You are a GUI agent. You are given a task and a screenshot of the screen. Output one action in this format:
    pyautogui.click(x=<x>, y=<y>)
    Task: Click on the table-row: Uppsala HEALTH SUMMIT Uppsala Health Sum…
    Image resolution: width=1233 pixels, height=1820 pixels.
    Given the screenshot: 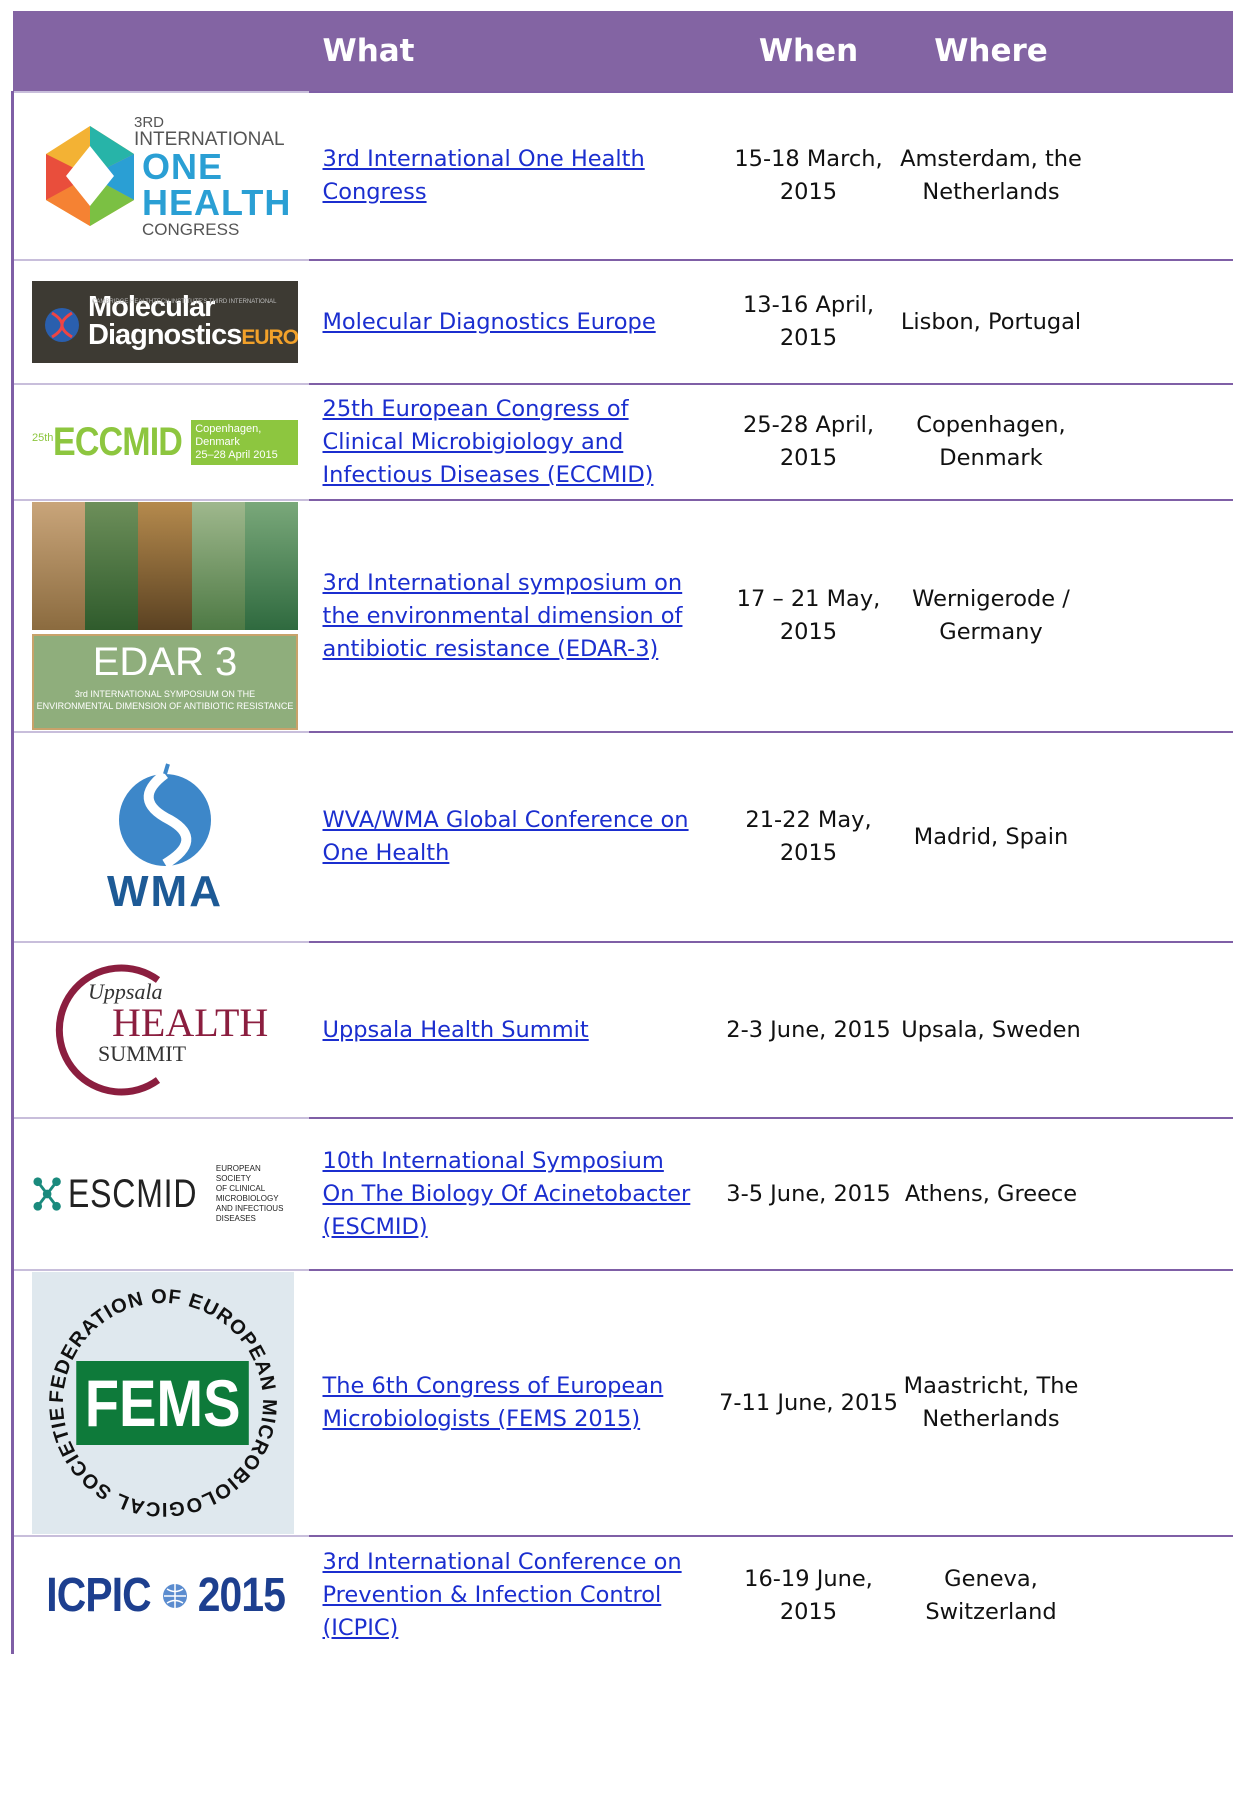 What is the action you would take?
    pyautogui.click(x=622, y=1029)
    